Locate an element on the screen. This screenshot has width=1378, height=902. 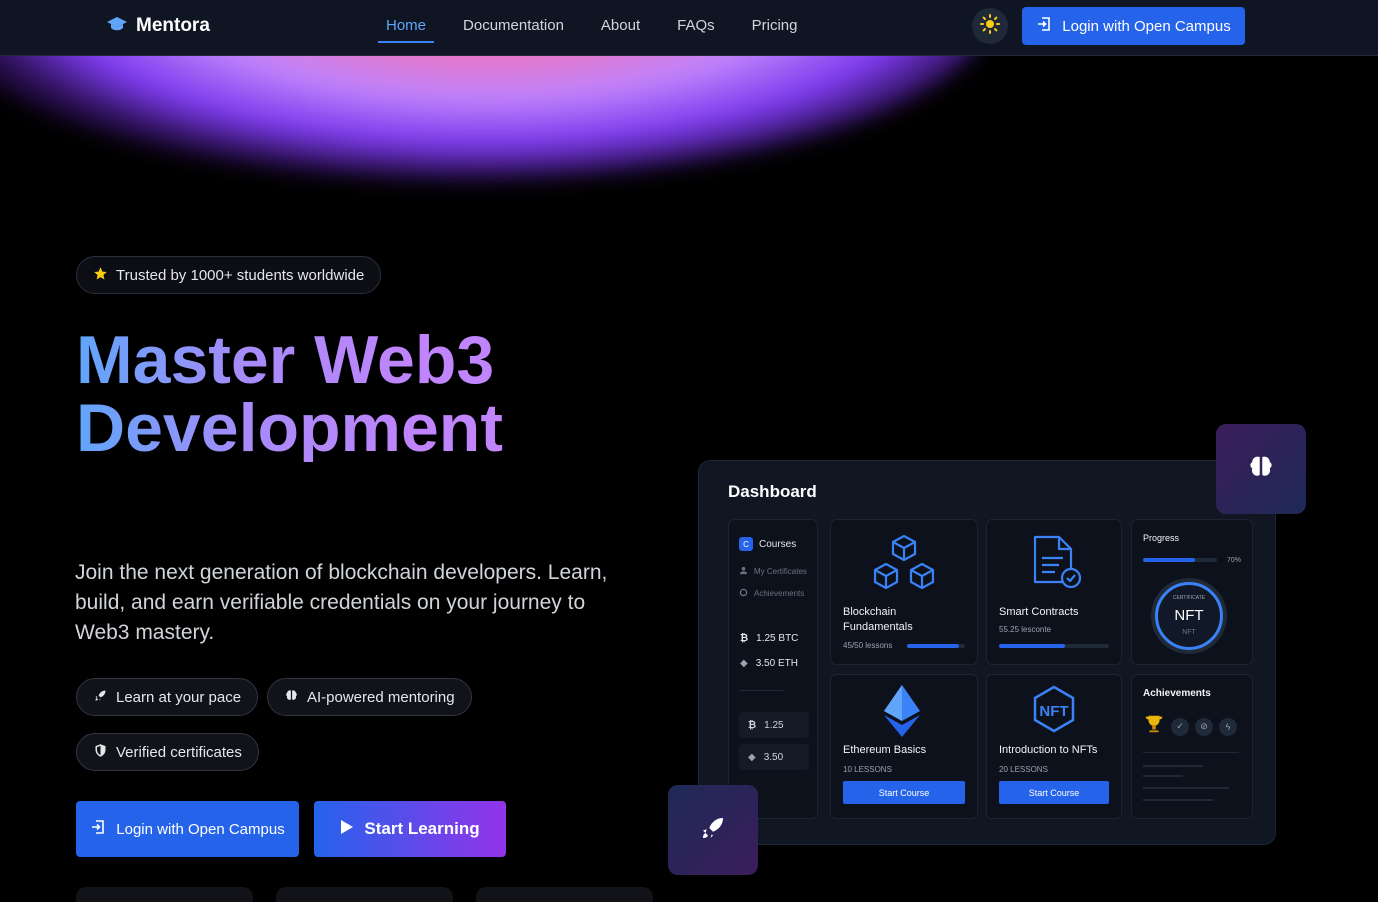
course-meta: 55.25 lesconte is located at coordinates (1025, 629).